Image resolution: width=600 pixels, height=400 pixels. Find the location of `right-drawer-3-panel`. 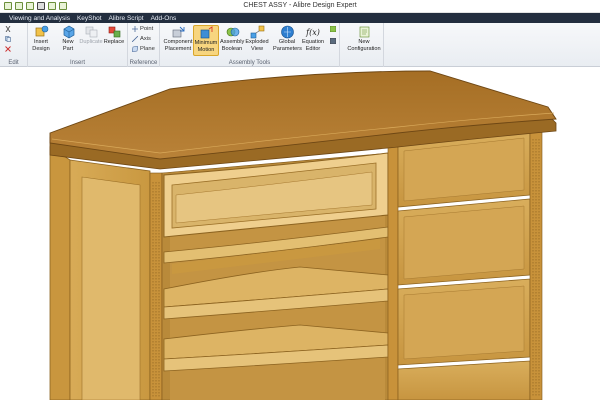

right-drawer-3-panel is located at coordinates (464, 322).